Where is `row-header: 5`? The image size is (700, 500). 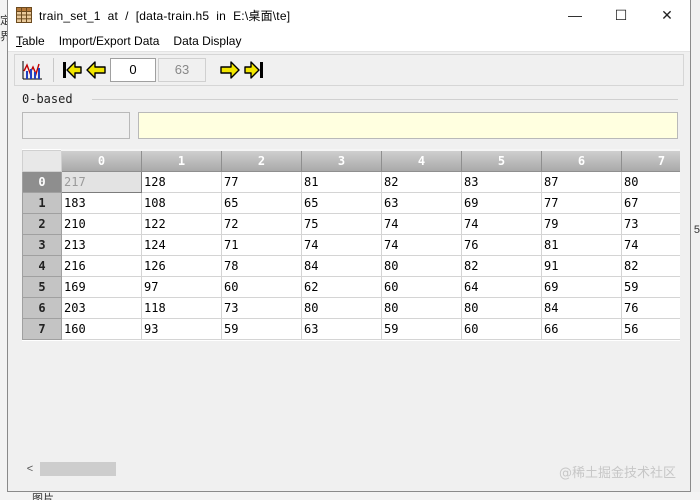
row-header: 5 is located at coordinates (42, 286).